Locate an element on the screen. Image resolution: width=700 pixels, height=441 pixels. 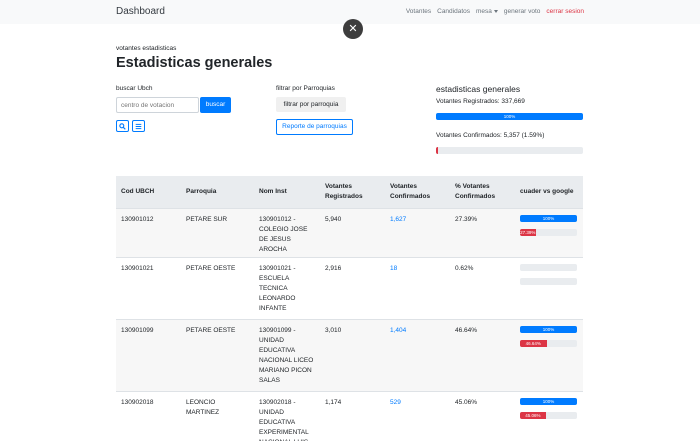
stats-title: estadisticas generales is located at coordinates (478, 89).